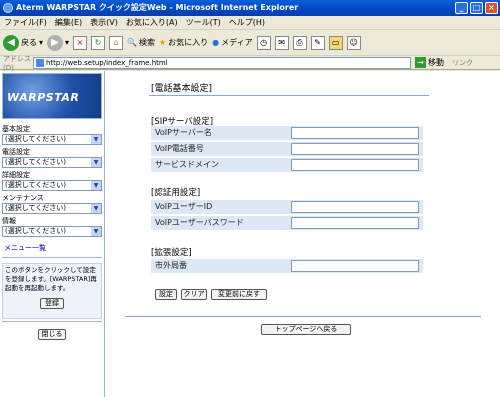 The height and width of the screenshot is (397, 500). Describe the element at coordinates (287, 133) in the screenshot. I see `voip-server-row: VoIPサーバー名` at that location.